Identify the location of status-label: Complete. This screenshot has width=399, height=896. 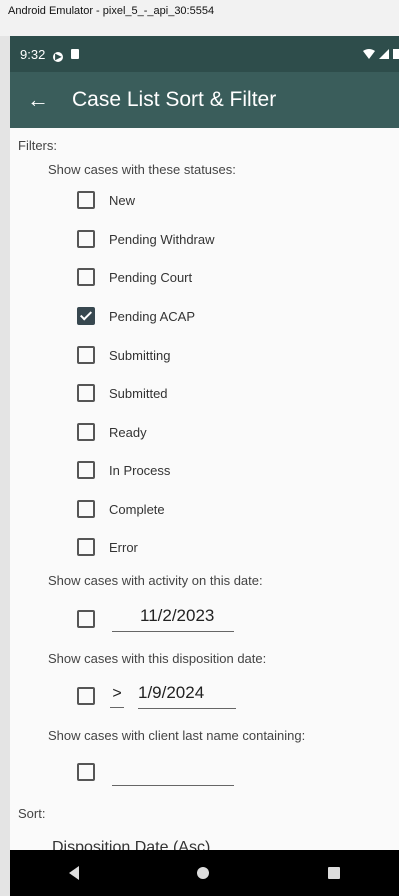
(137, 509).